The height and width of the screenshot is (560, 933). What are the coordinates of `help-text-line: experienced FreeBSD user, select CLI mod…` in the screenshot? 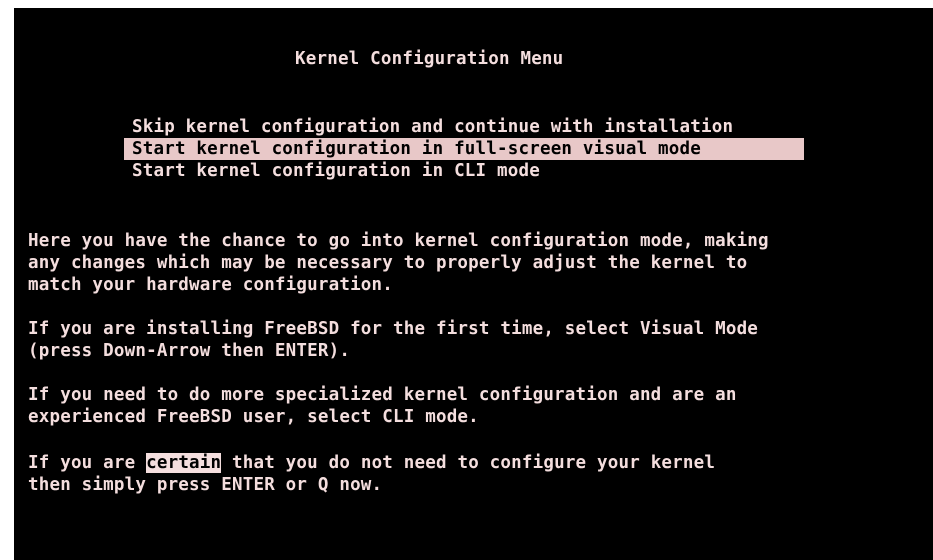 It's located at (253, 417).